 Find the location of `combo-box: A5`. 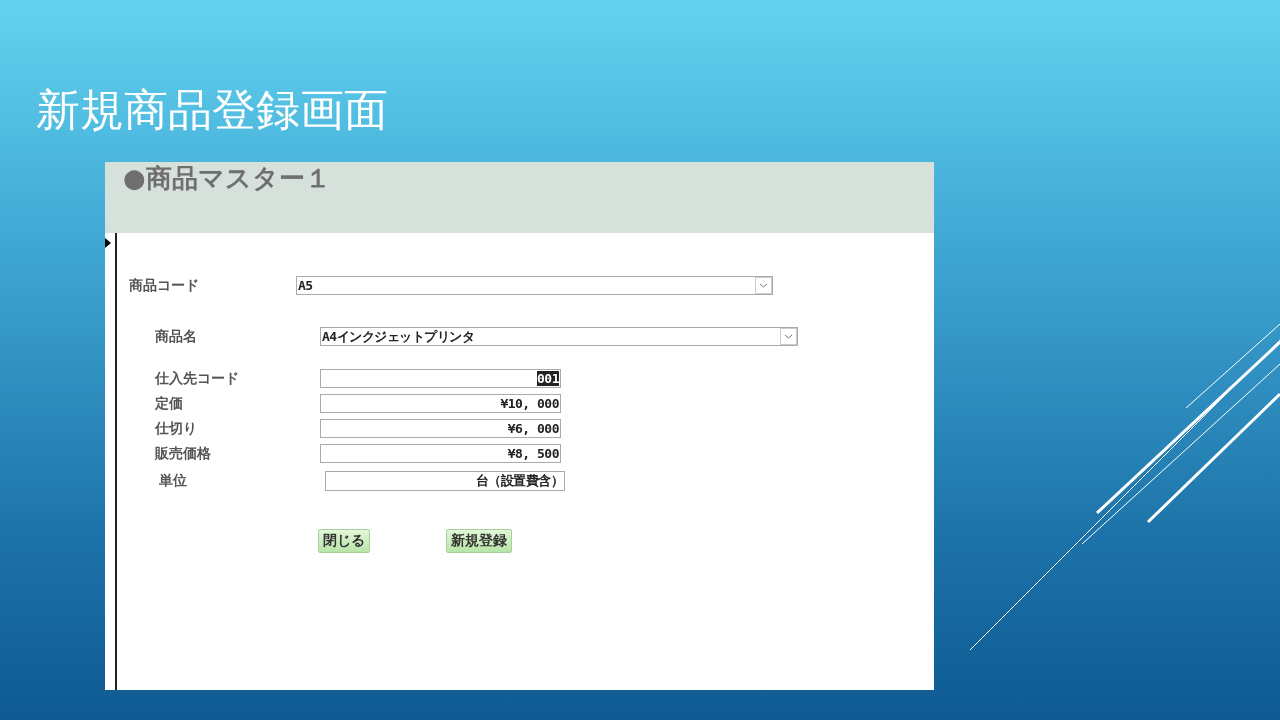

combo-box: A5 is located at coordinates (534, 285).